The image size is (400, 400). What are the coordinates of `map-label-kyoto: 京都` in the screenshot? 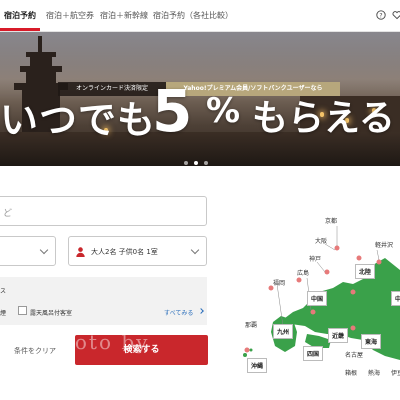 It's located at (331, 220).